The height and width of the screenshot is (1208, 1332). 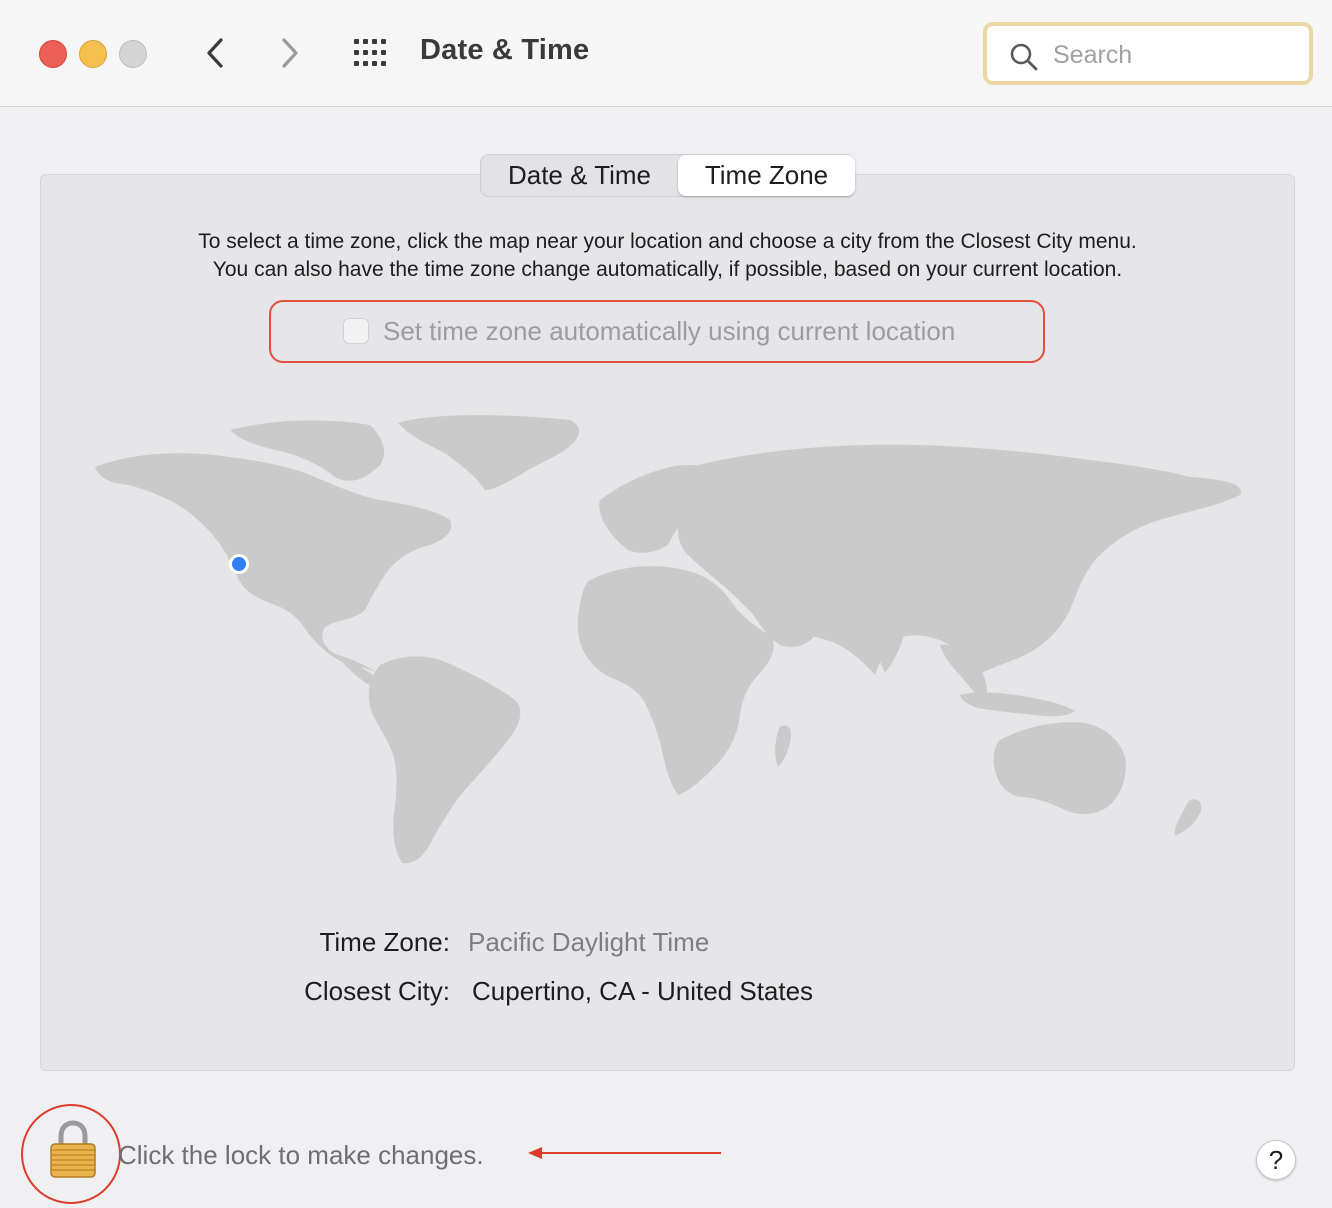 I want to click on lock-icon, so click(x=73, y=1150).